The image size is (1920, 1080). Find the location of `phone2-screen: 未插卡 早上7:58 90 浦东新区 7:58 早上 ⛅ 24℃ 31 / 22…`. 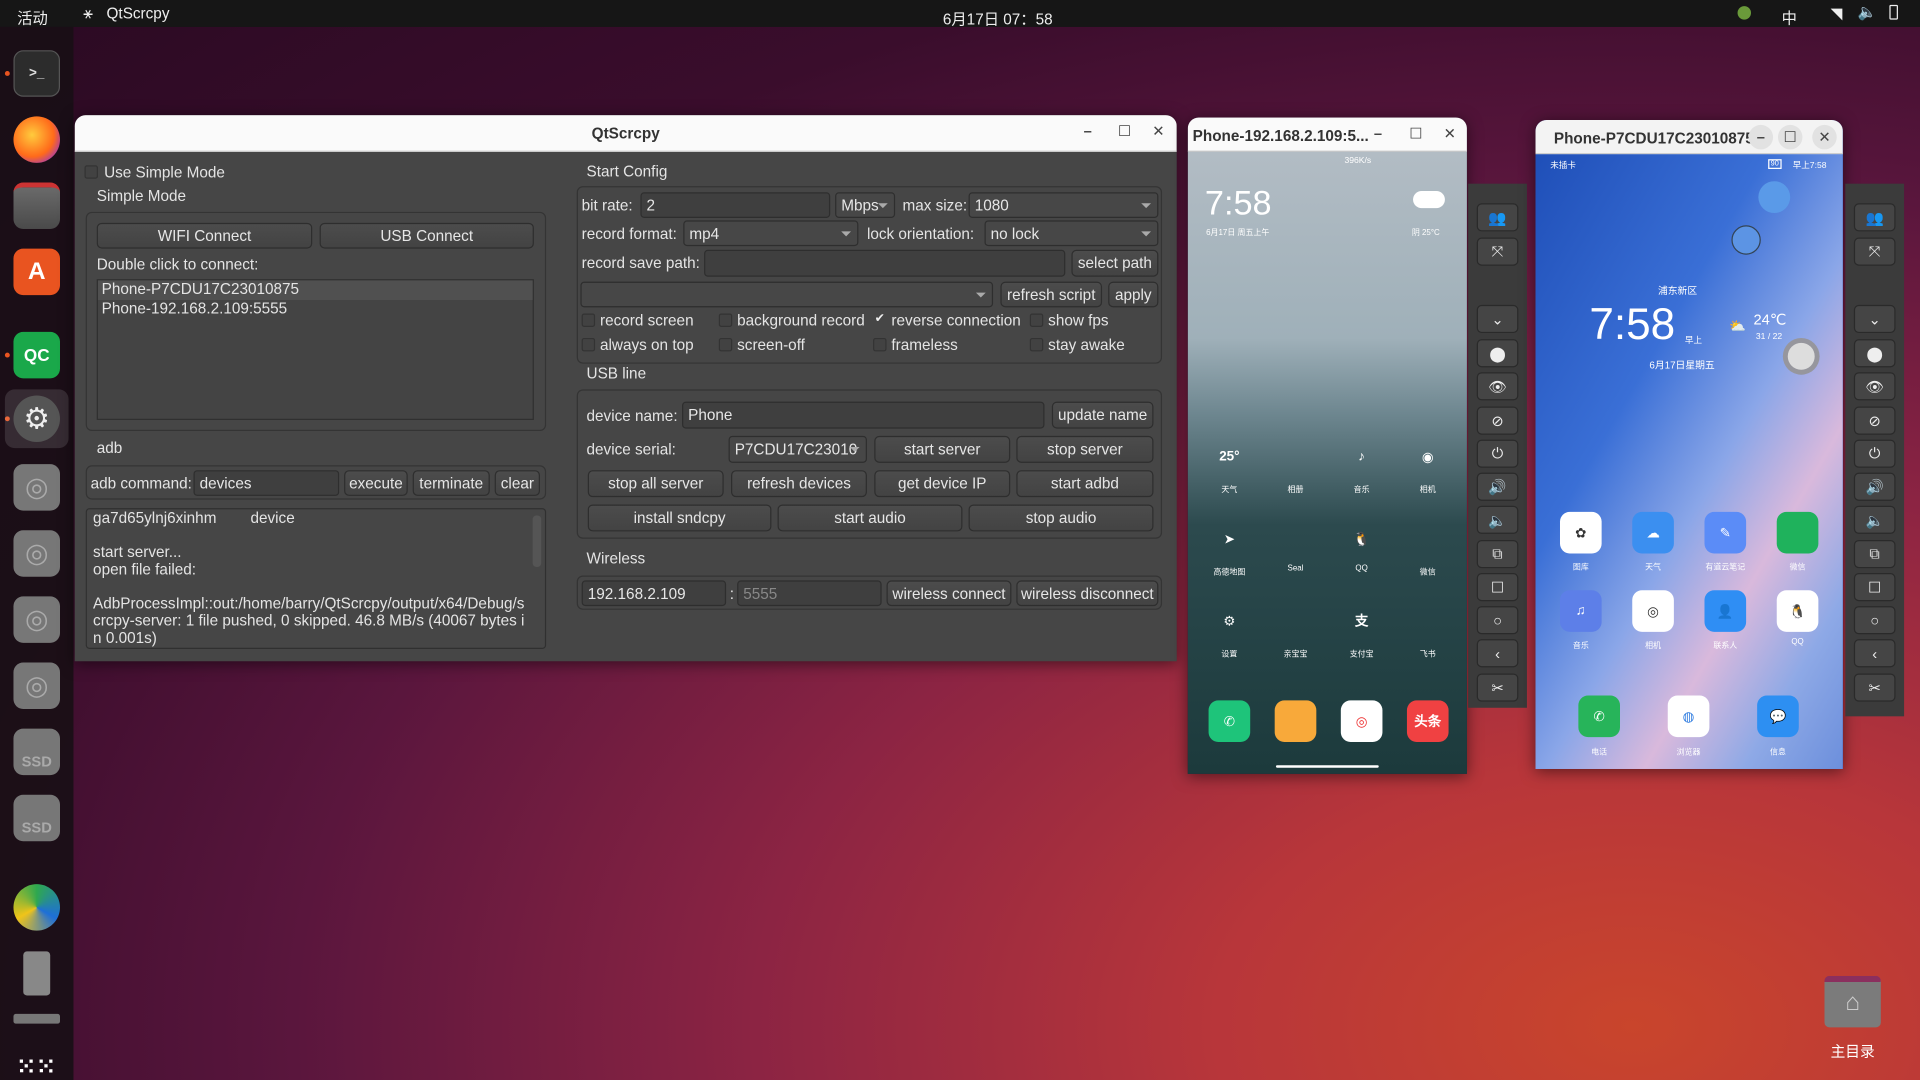

phone2-screen: 未插卡 早上7:58 90 浦东新区 7:58 早上 ⛅ 24℃ 31 / 22… is located at coordinates (1689, 461).